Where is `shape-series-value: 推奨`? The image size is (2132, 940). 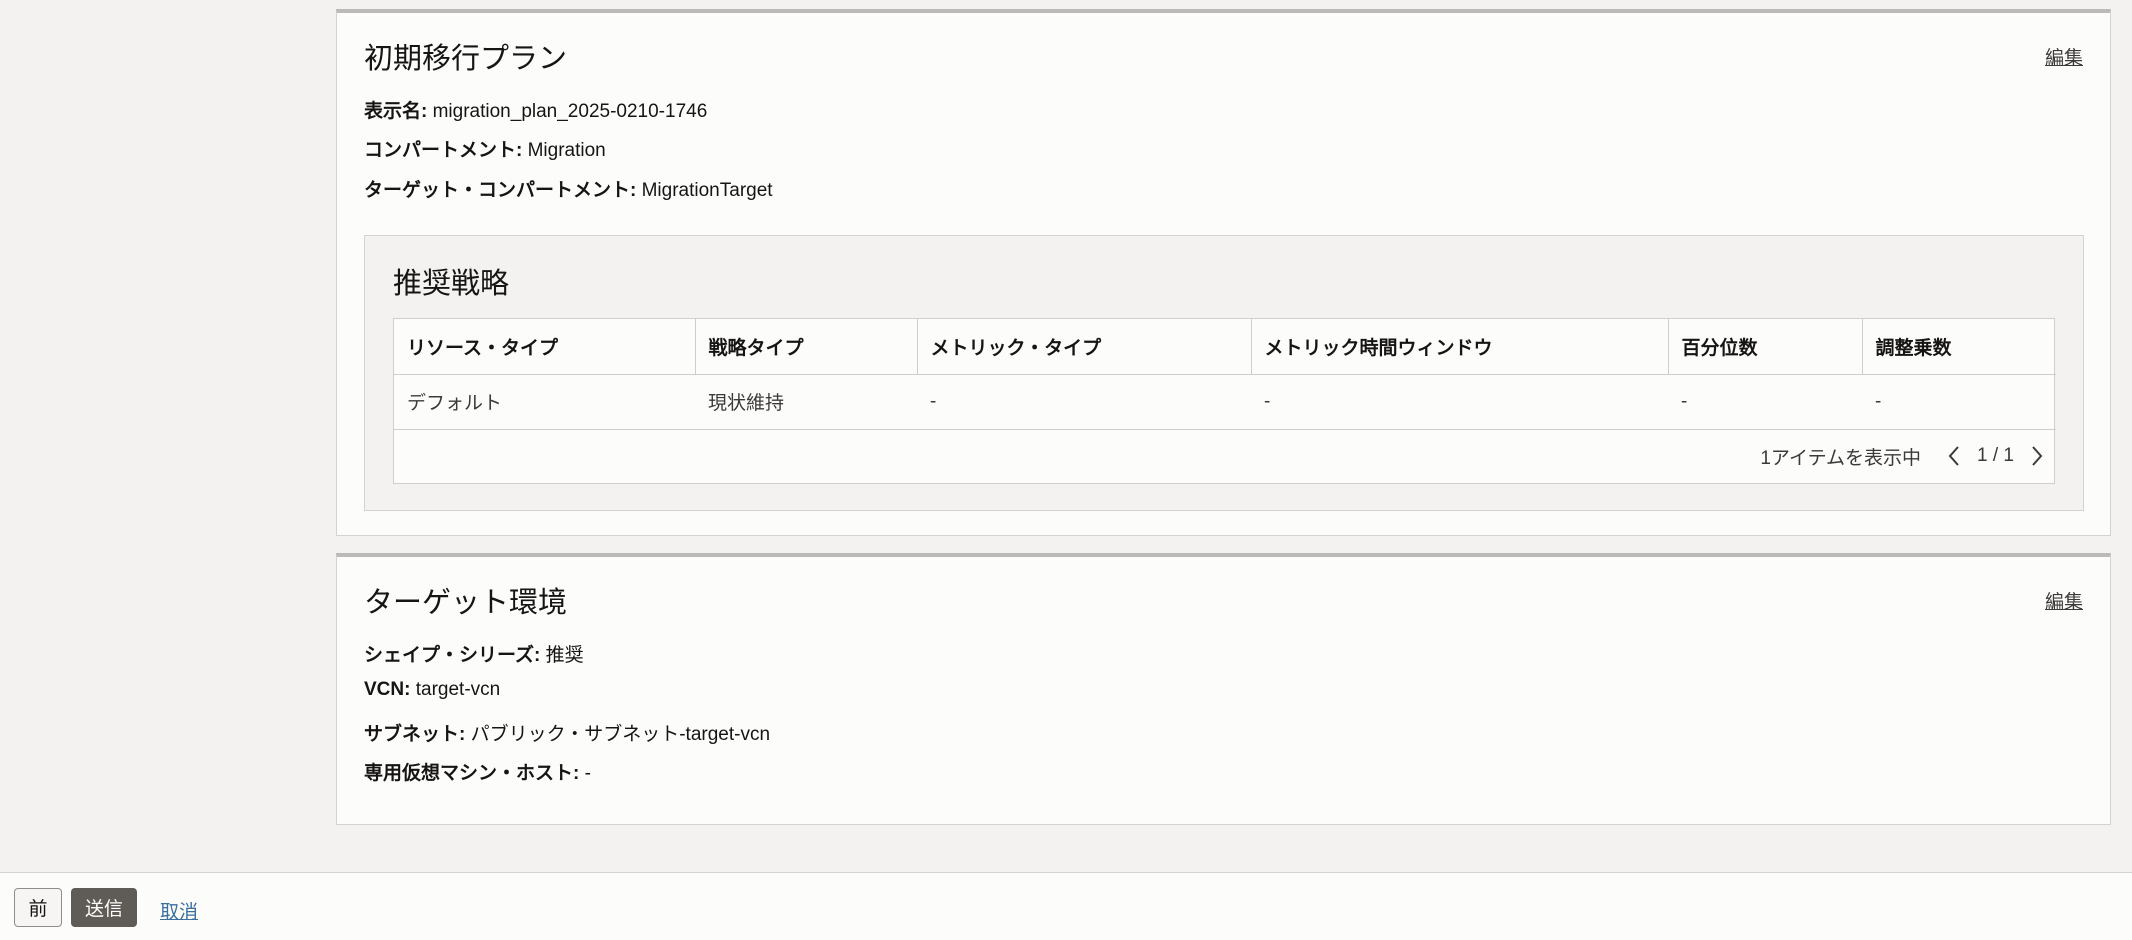
shape-series-value: 推奨 is located at coordinates (564, 655).